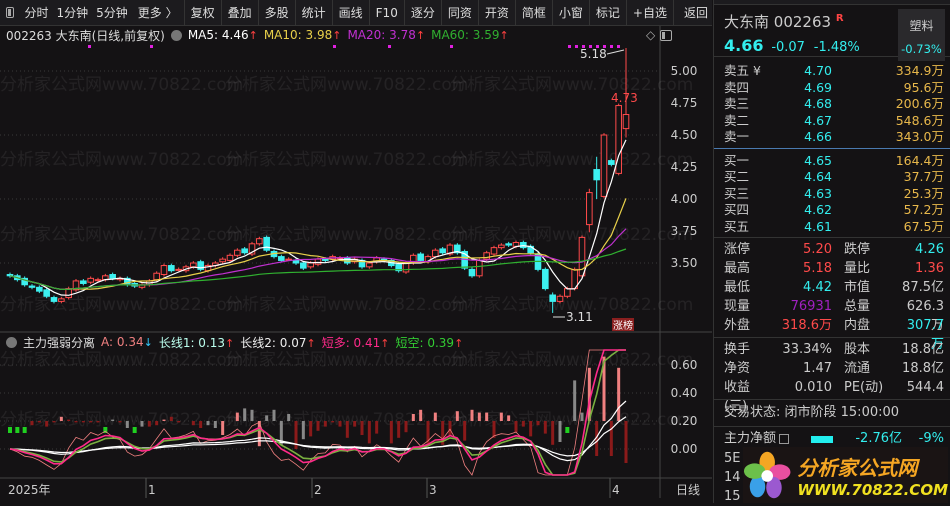 The width and height of the screenshot is (950, 506). Describe the element at coordinates (845, 475) in the screenshot. I see `watermark-logo: 分析家公式网 WWW.70822.COM` at that location.